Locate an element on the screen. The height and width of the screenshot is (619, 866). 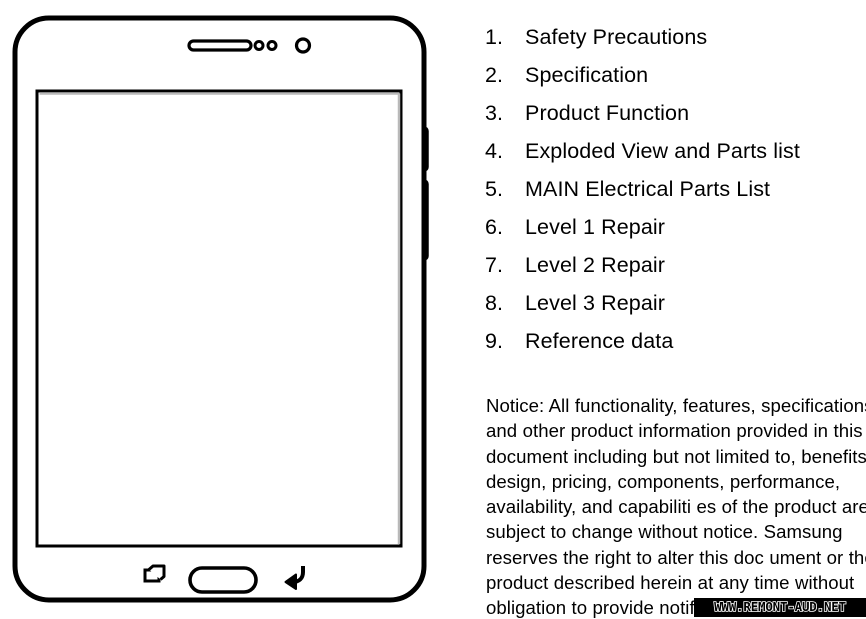
list-item: 9. Reference data is located at coordinates (675, 341).